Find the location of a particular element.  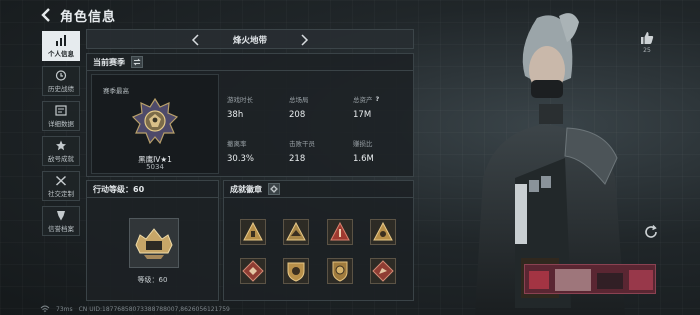

thumbnail-image is located at coordinates (590, 279).